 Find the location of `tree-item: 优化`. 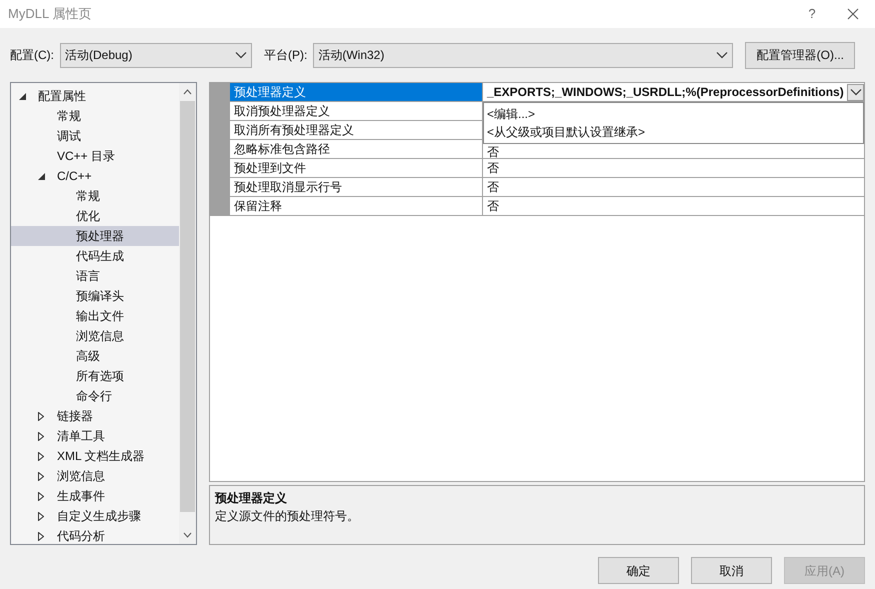

tree-item: 优化 is located at coordinates (95, 216).